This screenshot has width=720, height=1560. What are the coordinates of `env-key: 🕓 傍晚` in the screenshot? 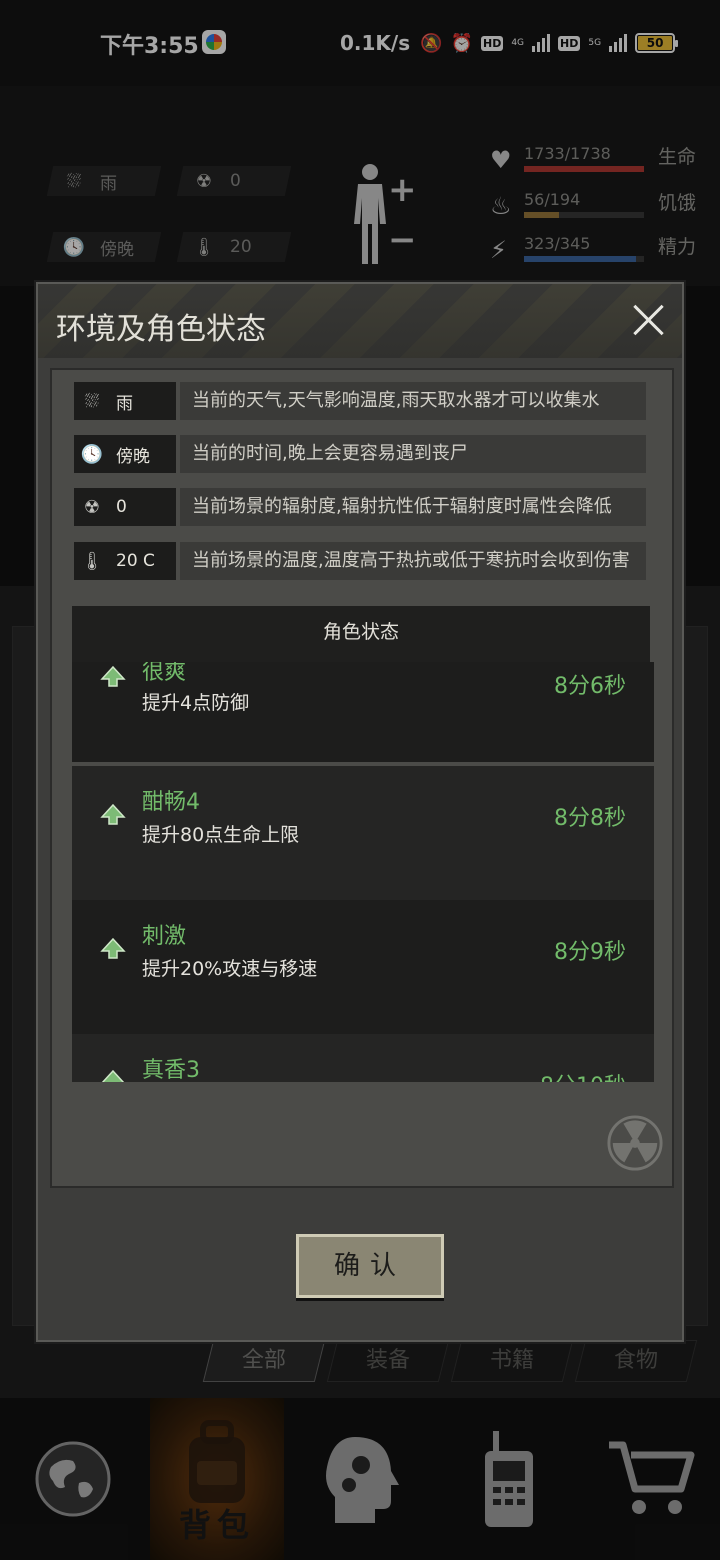 It's located at (125, 454).